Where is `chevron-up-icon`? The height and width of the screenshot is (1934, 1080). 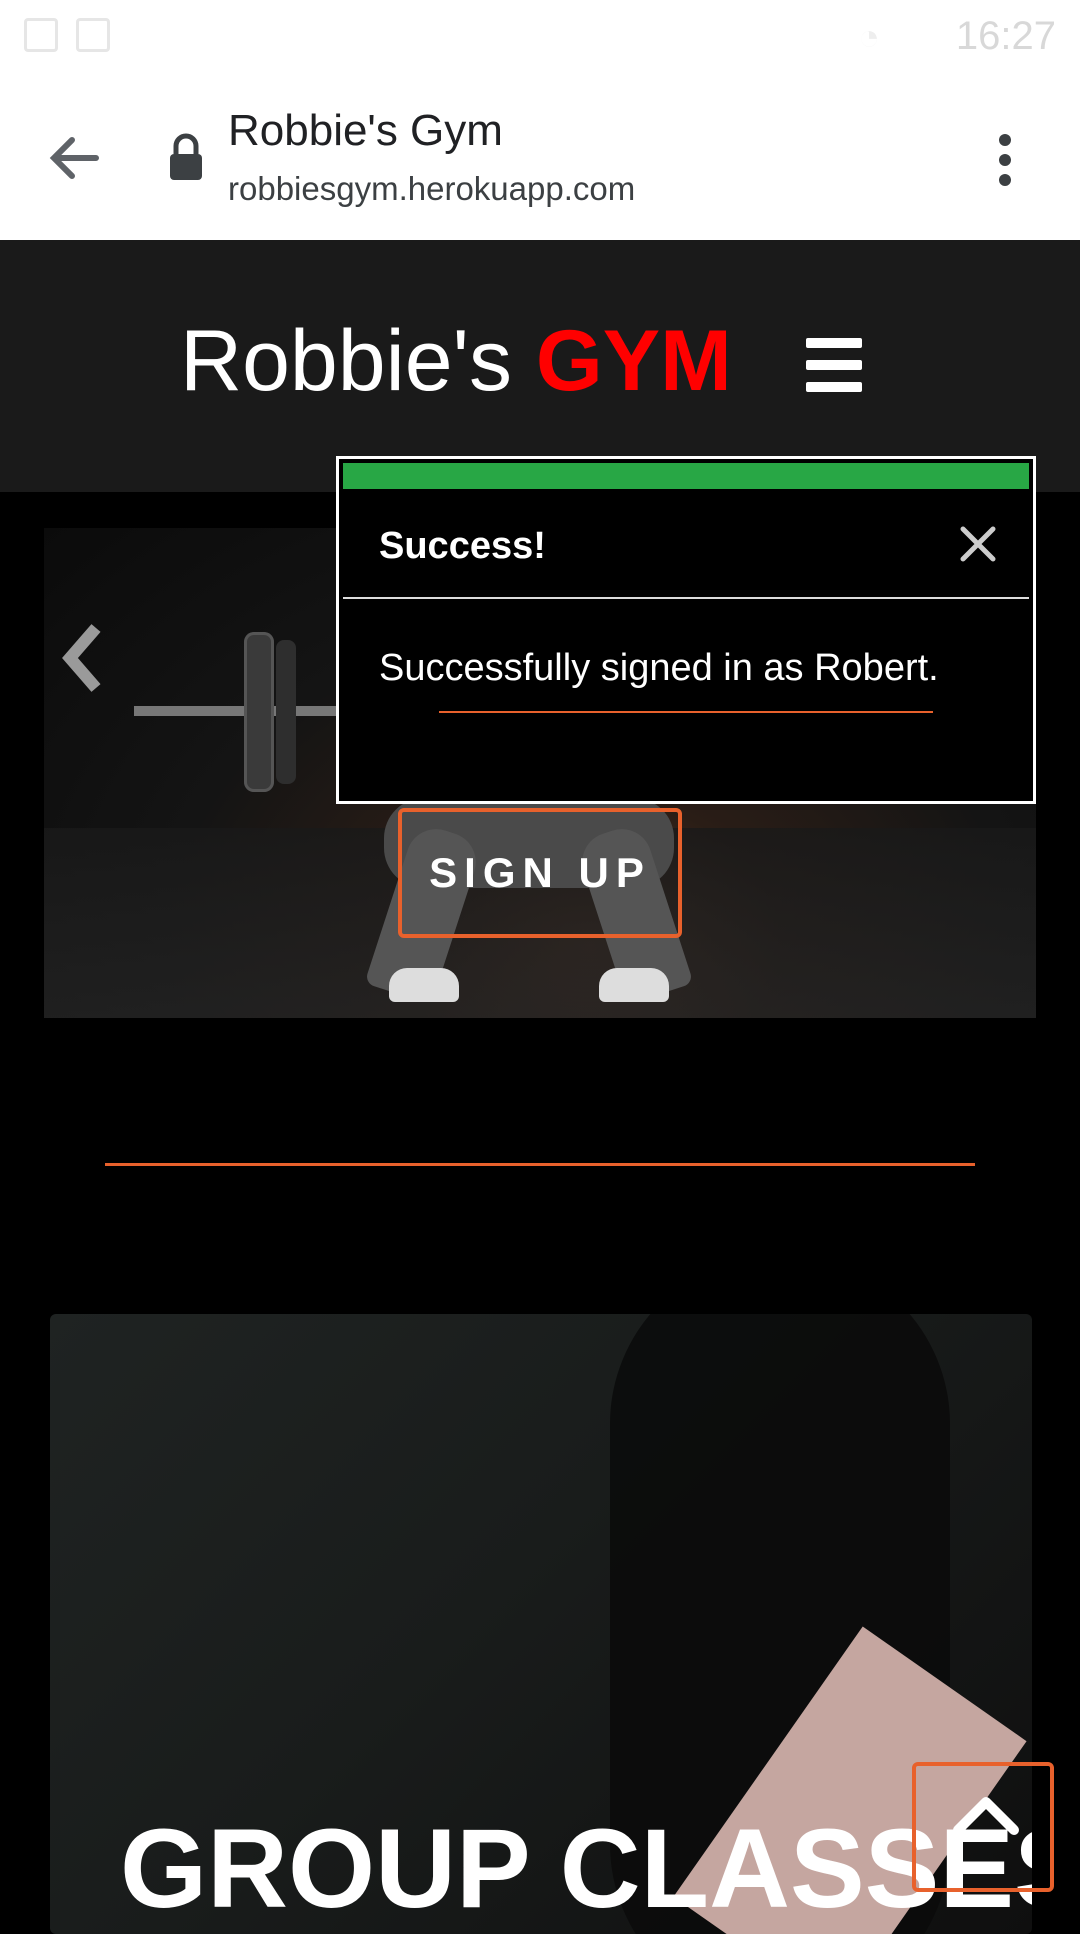 chevron-up-icon is located at coordinates (986, 1816).